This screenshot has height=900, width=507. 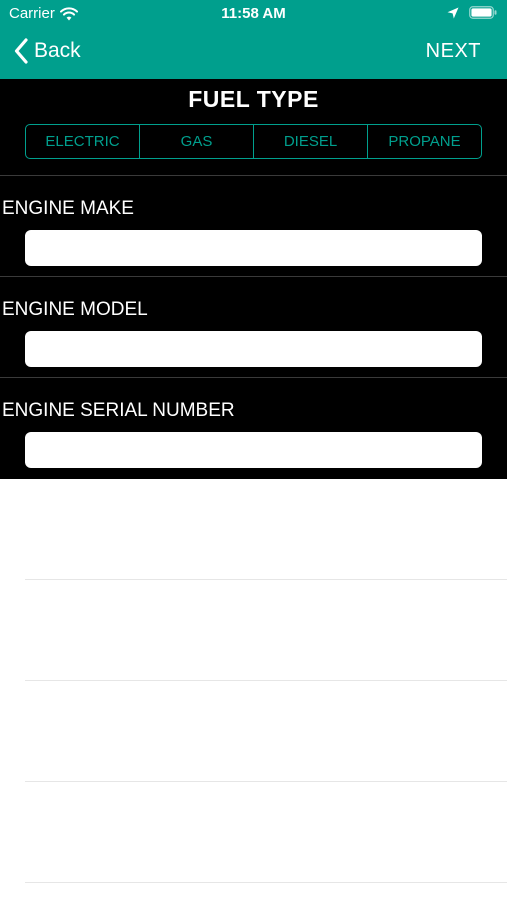 What do you see at coordinates (57, 50) in the screenshot?
I see `back-label: Back` at bounding box center [57, 50].